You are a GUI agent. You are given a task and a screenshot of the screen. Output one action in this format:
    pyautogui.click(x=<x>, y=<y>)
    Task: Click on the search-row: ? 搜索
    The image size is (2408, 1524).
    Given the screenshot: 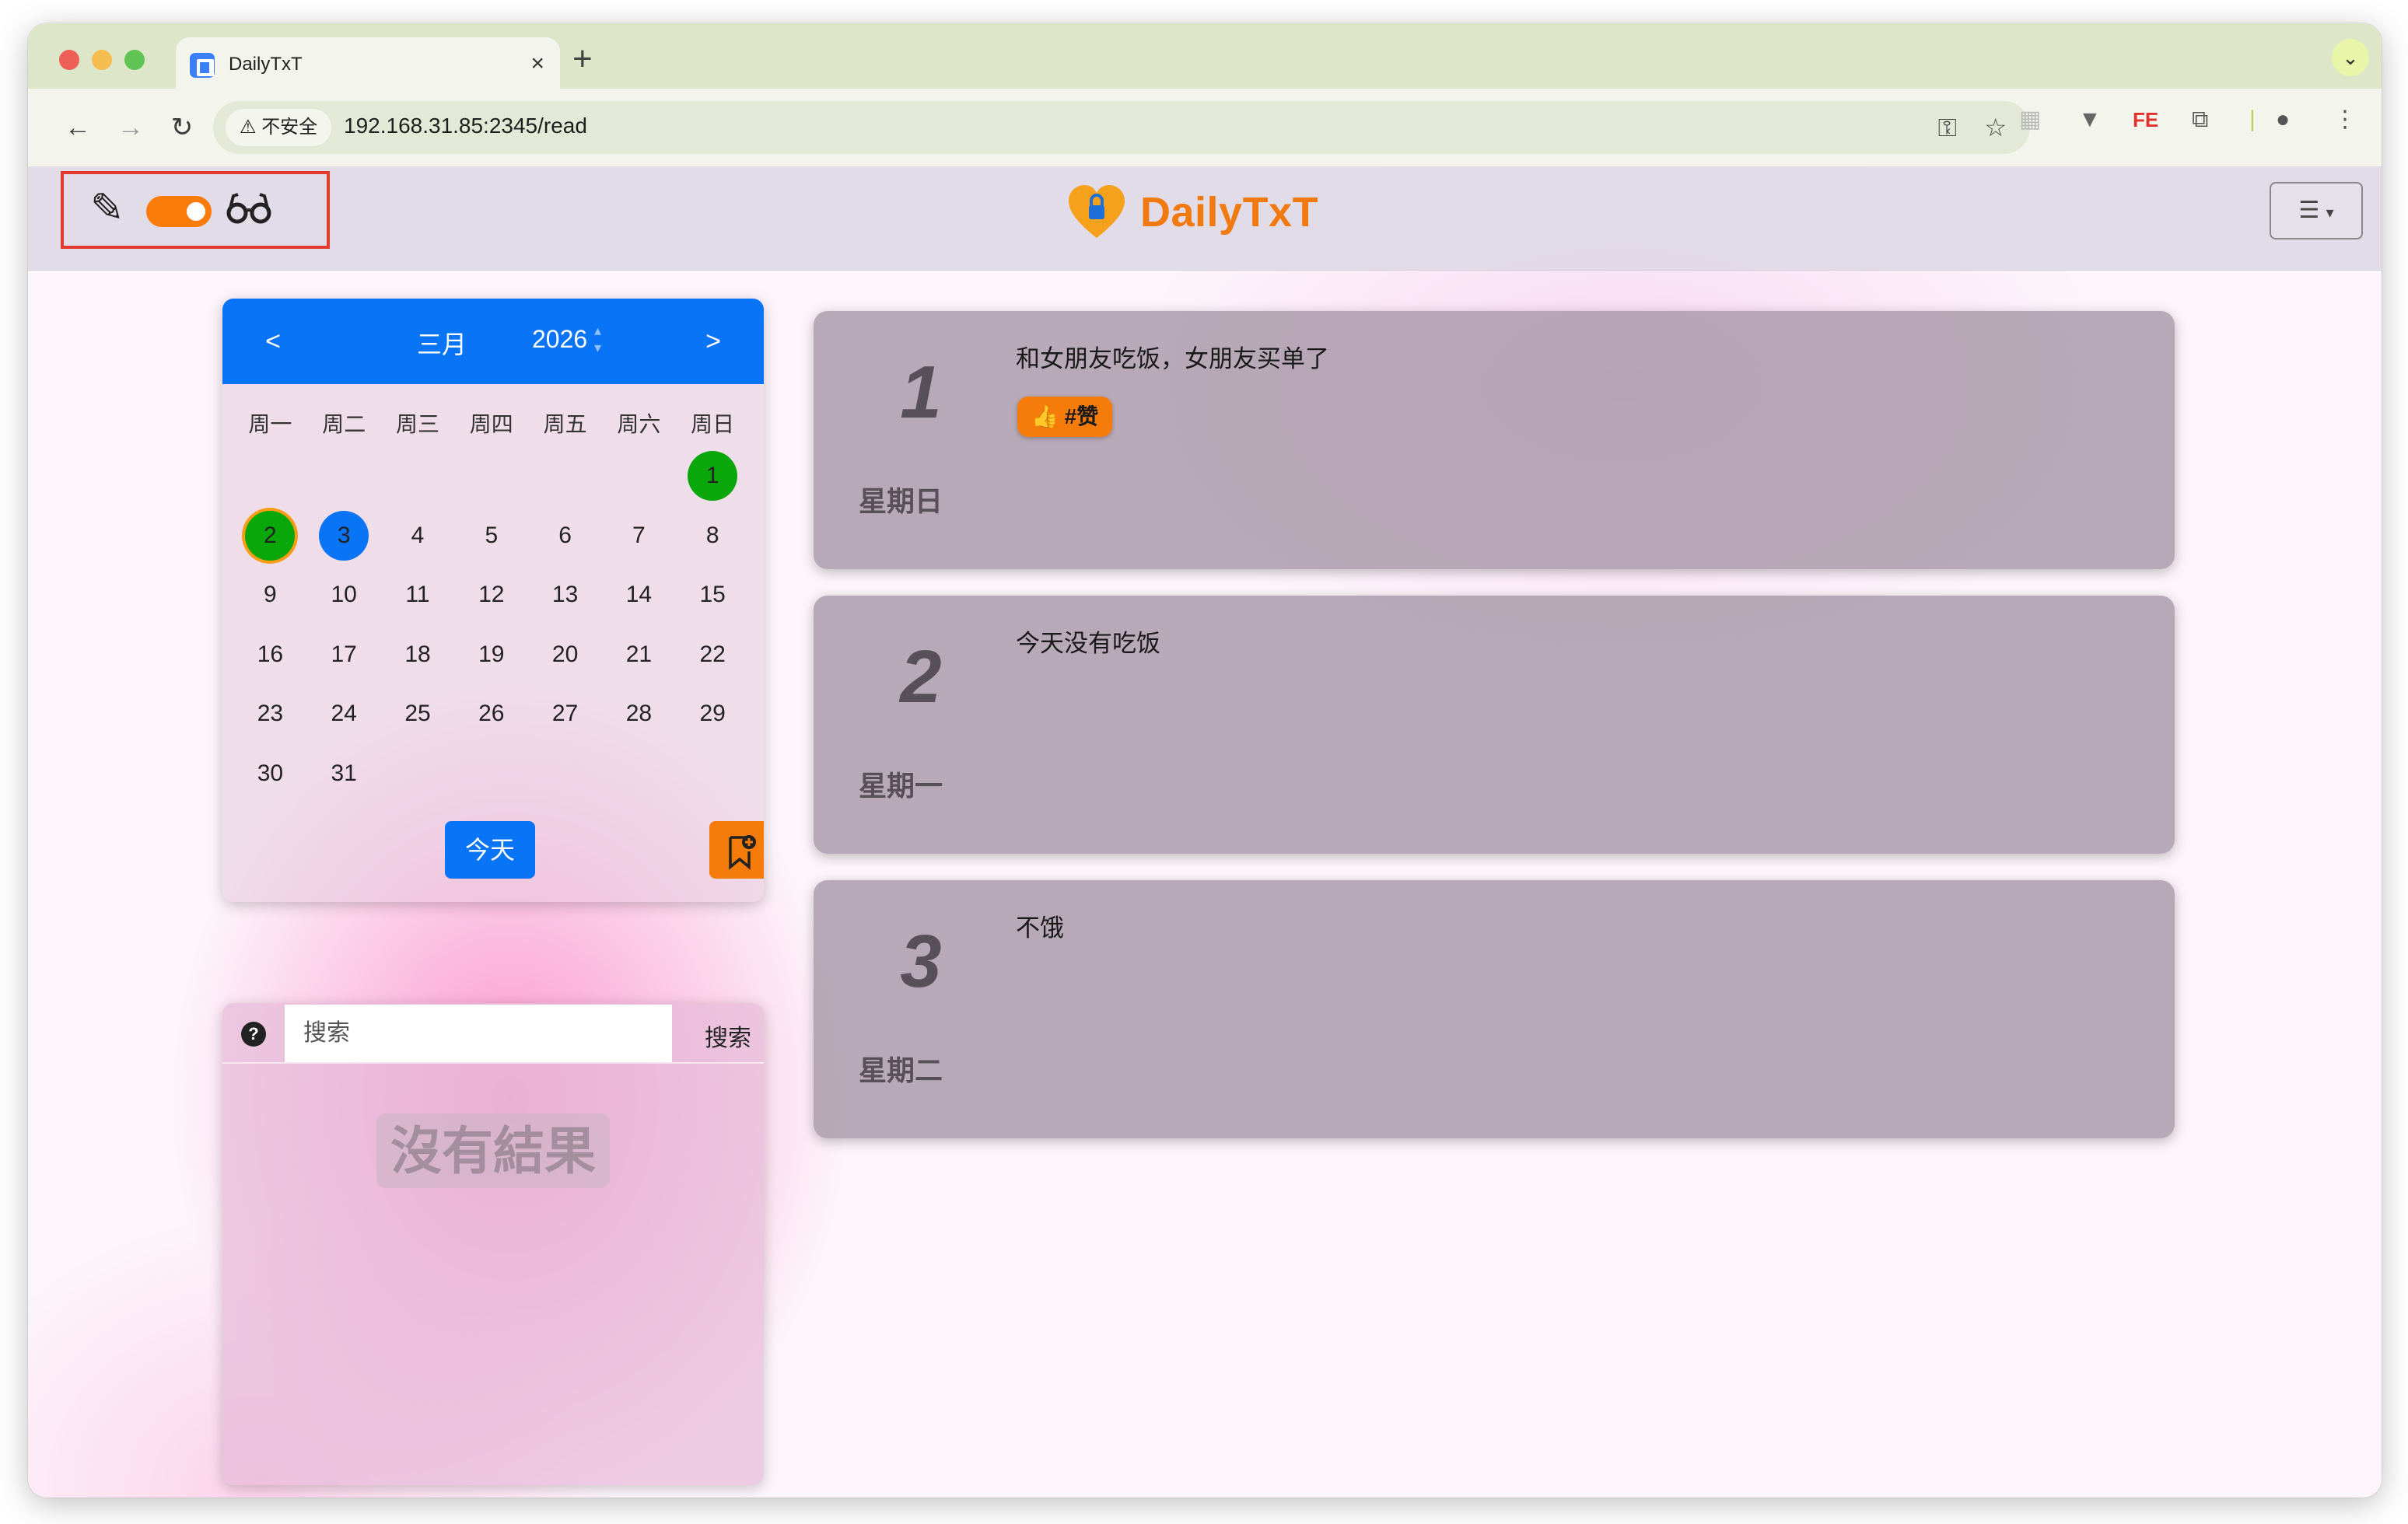 What is the action you would take?
    pyautogui.click(x=493, y=1033)
    